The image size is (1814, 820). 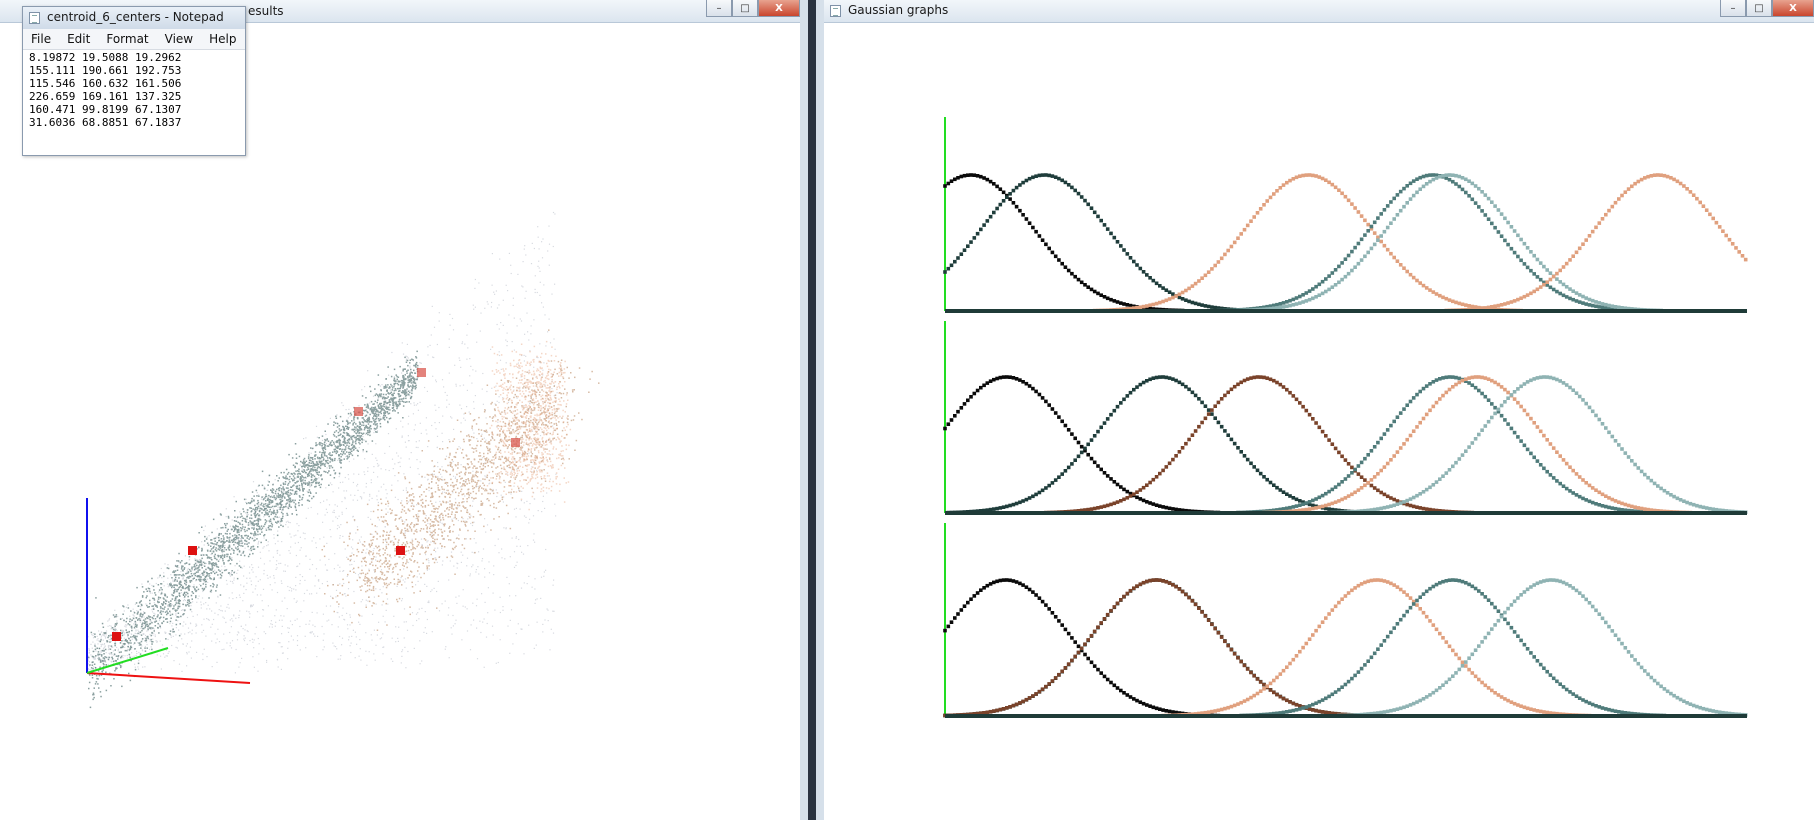 What do you see at coordinates (745, 8) in the screenshot?
I see `maximize-button: □` at bounding box center [745, 8].